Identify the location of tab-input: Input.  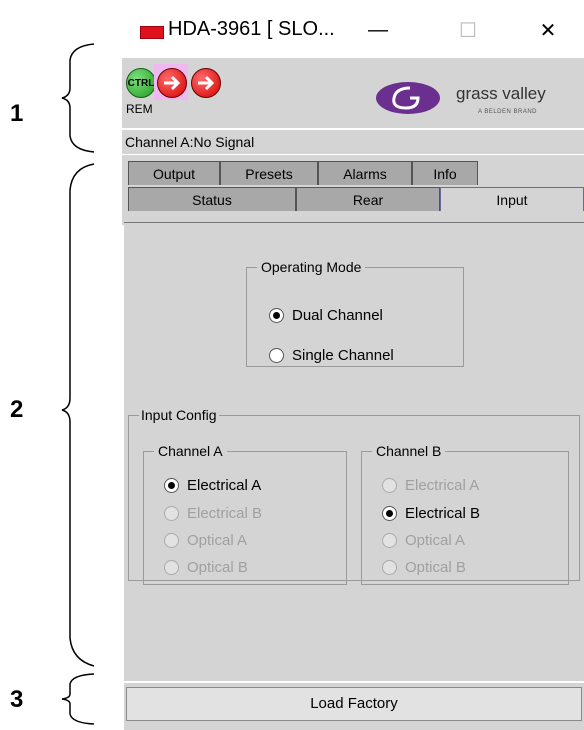
(512, 199).